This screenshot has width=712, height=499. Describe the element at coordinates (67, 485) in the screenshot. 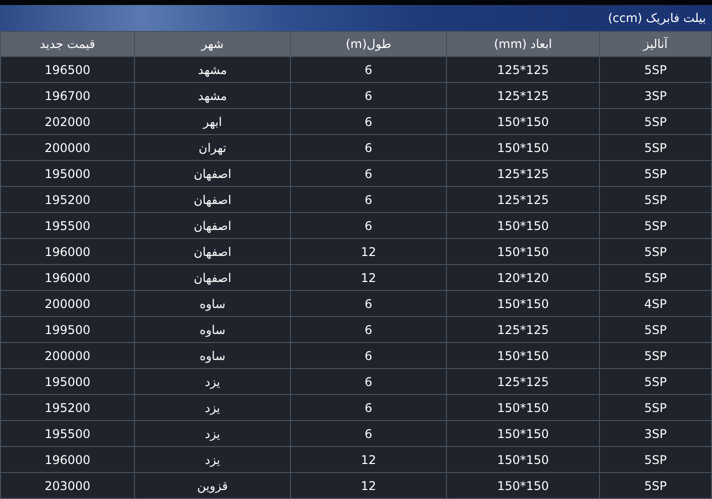

I see `table-cell: 203000` at that location.